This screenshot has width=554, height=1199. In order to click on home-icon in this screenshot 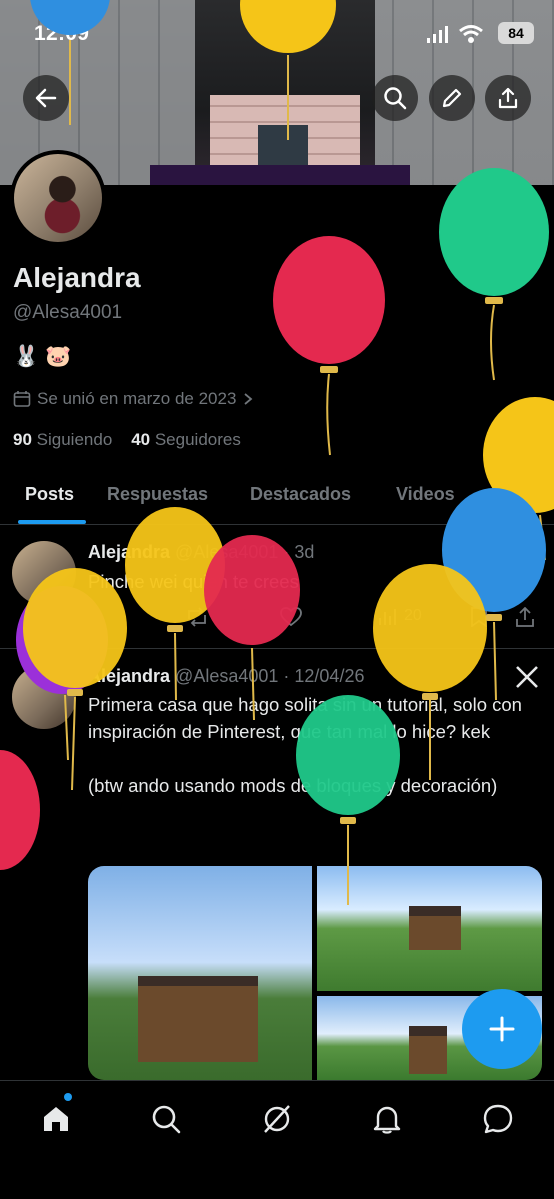, I will do `click(56, 1119)`.